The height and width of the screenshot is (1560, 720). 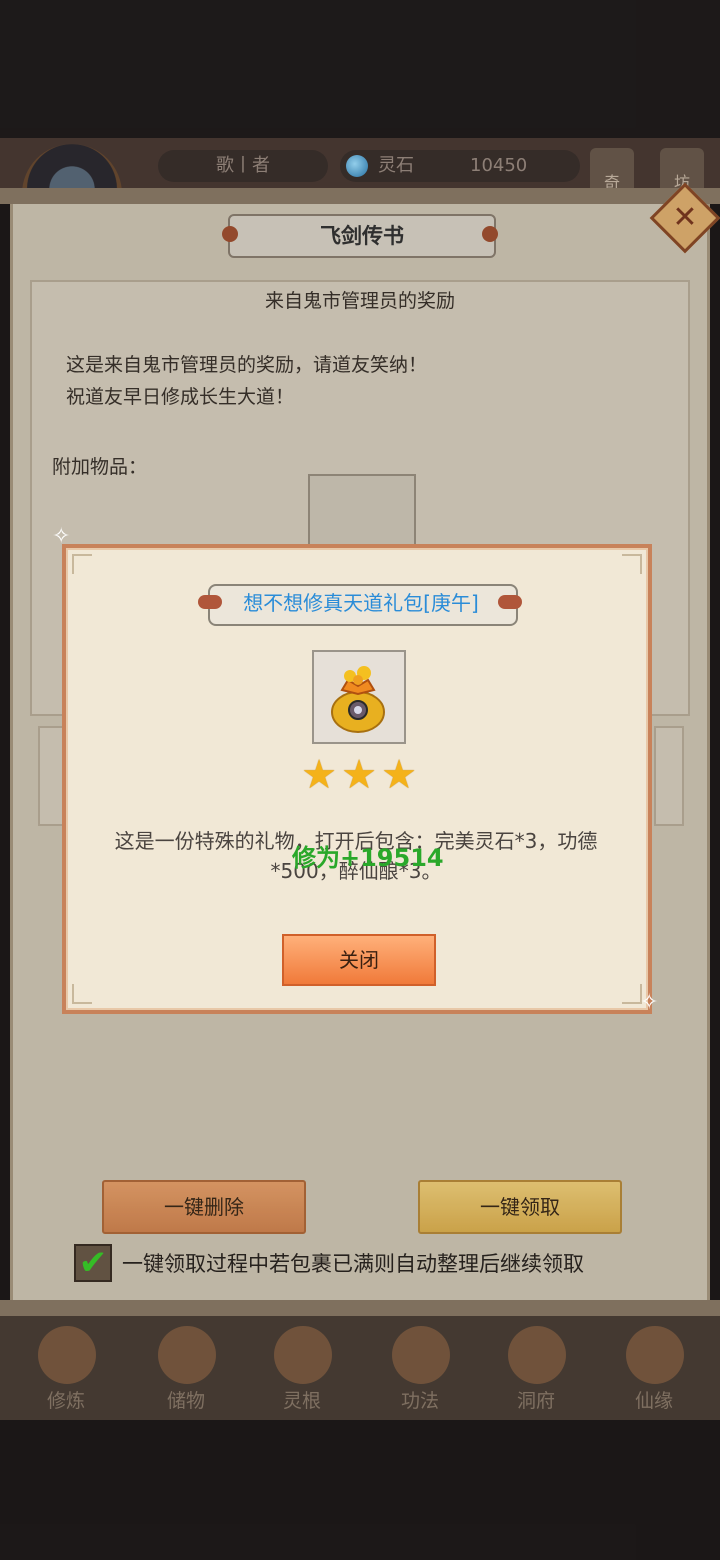 What do you see at coordinates (368, 858) in the screenshot?
I see `cultivation-gain-text: 修为+19514` at bounding box center [368, 858].